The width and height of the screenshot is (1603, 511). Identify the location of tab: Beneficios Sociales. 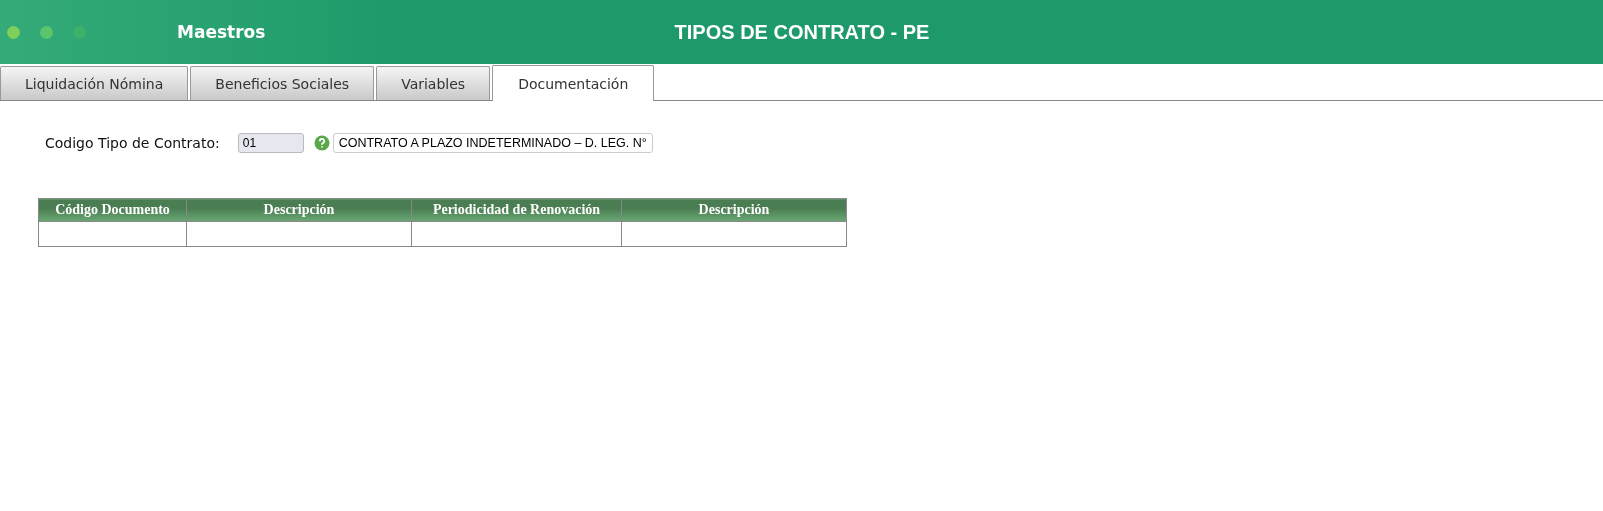
(282, 83).